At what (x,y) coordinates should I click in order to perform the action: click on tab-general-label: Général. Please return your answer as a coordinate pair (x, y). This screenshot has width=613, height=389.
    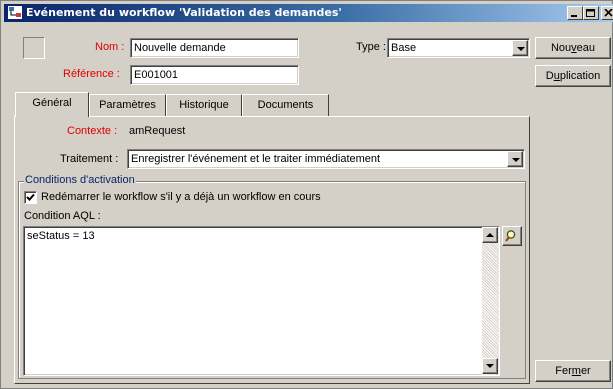
    Looking at the image, I should click on (52, 103).